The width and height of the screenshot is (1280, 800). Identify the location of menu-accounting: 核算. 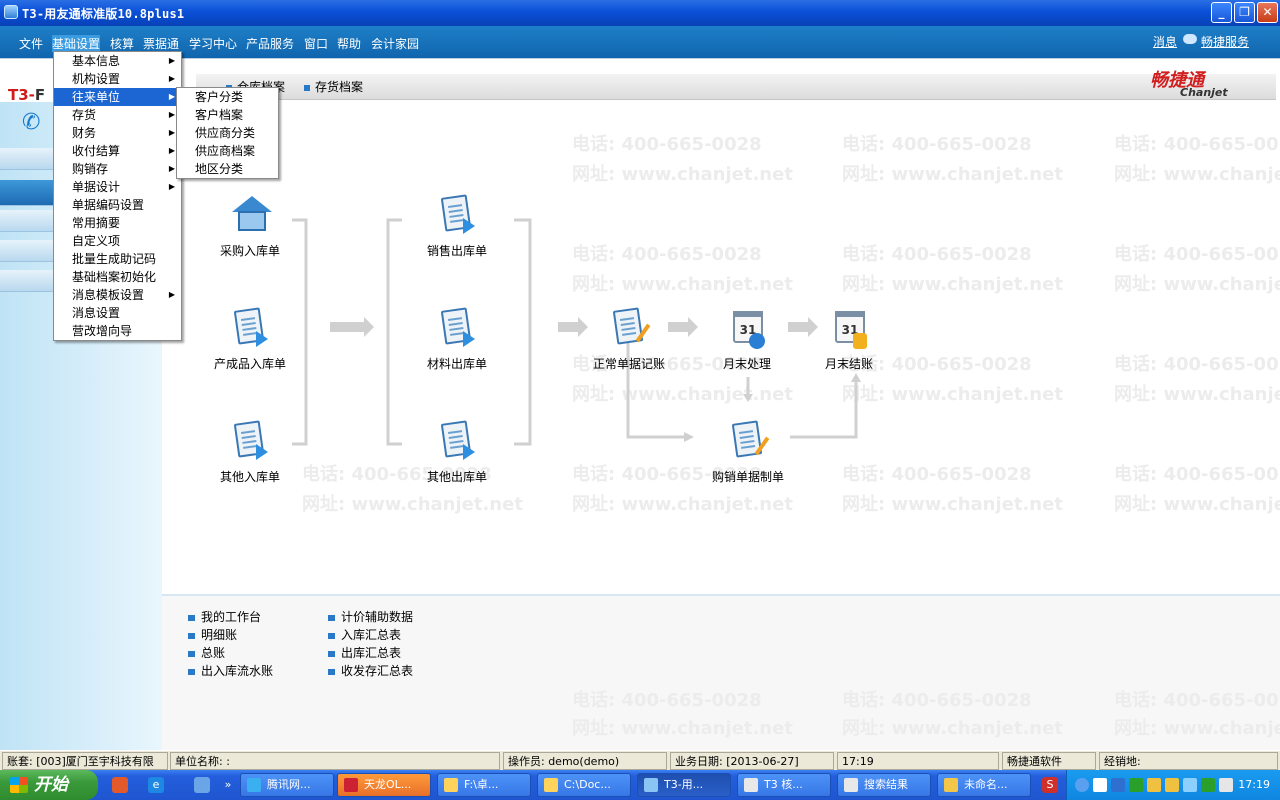
(122, 43).